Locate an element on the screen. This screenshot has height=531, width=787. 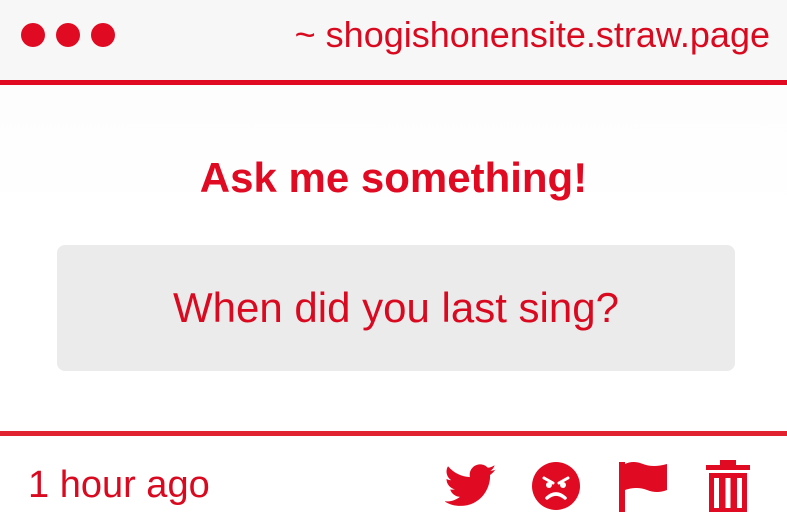
flag-icon is located at coordinates (643, 487).